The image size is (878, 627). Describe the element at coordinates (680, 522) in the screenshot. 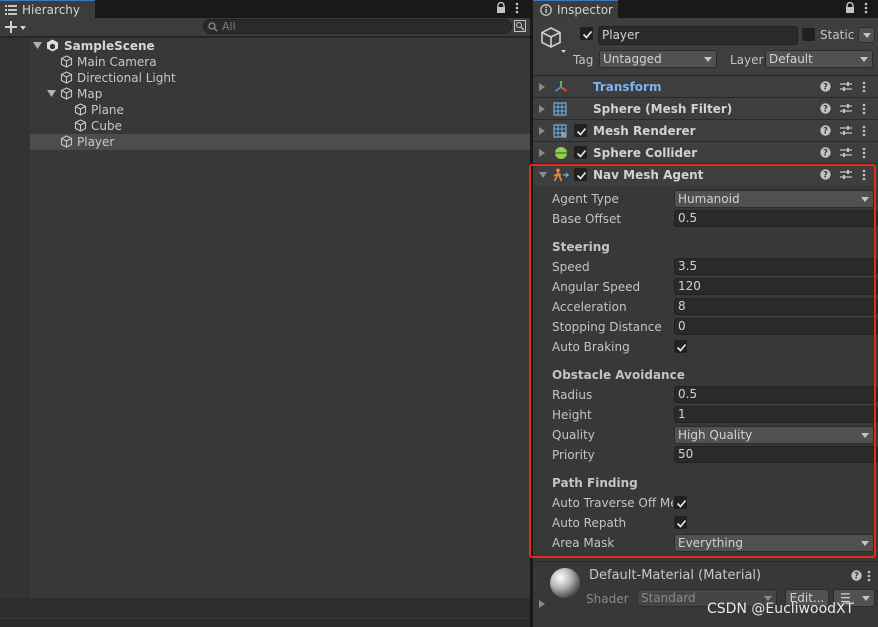

I see `auto-repath-checkbox` at that location.